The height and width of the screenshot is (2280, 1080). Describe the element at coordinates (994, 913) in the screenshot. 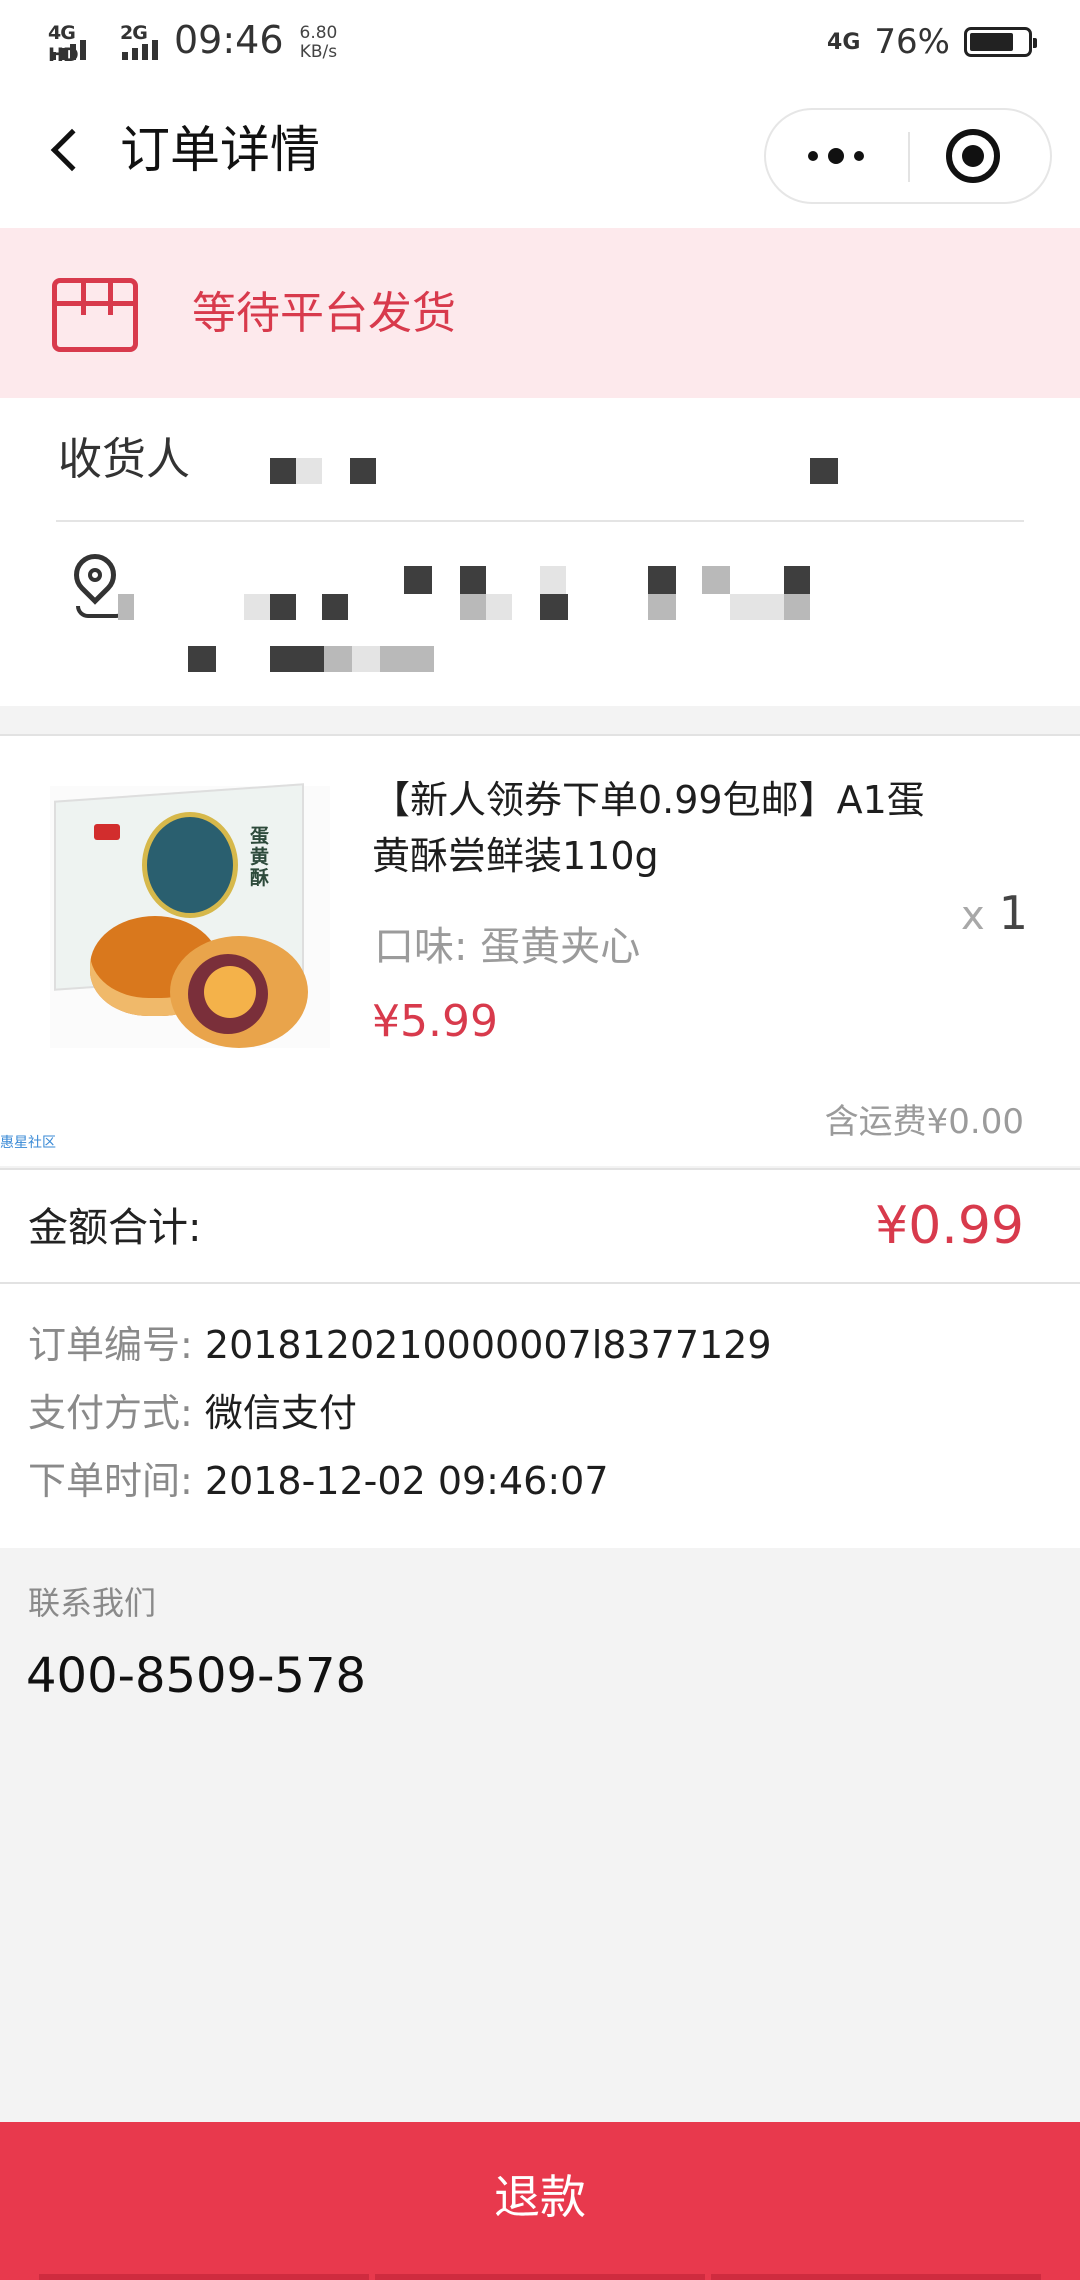

I see `product-quantity: x1` at that location.